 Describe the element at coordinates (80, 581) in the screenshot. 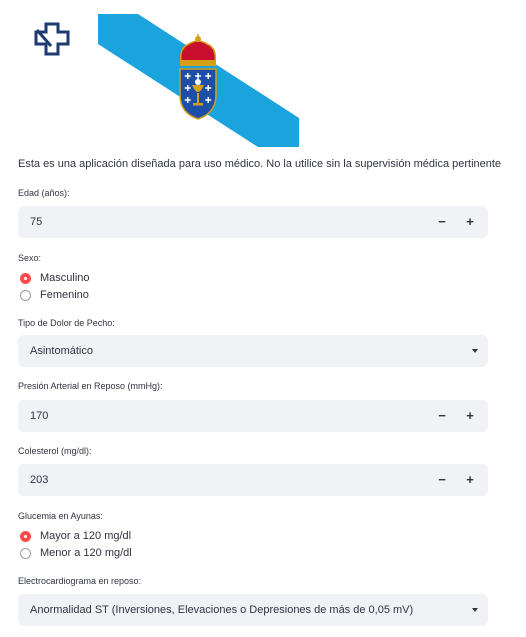

I see `ecg-label: Electrocardiograma en reposo:` at that location.